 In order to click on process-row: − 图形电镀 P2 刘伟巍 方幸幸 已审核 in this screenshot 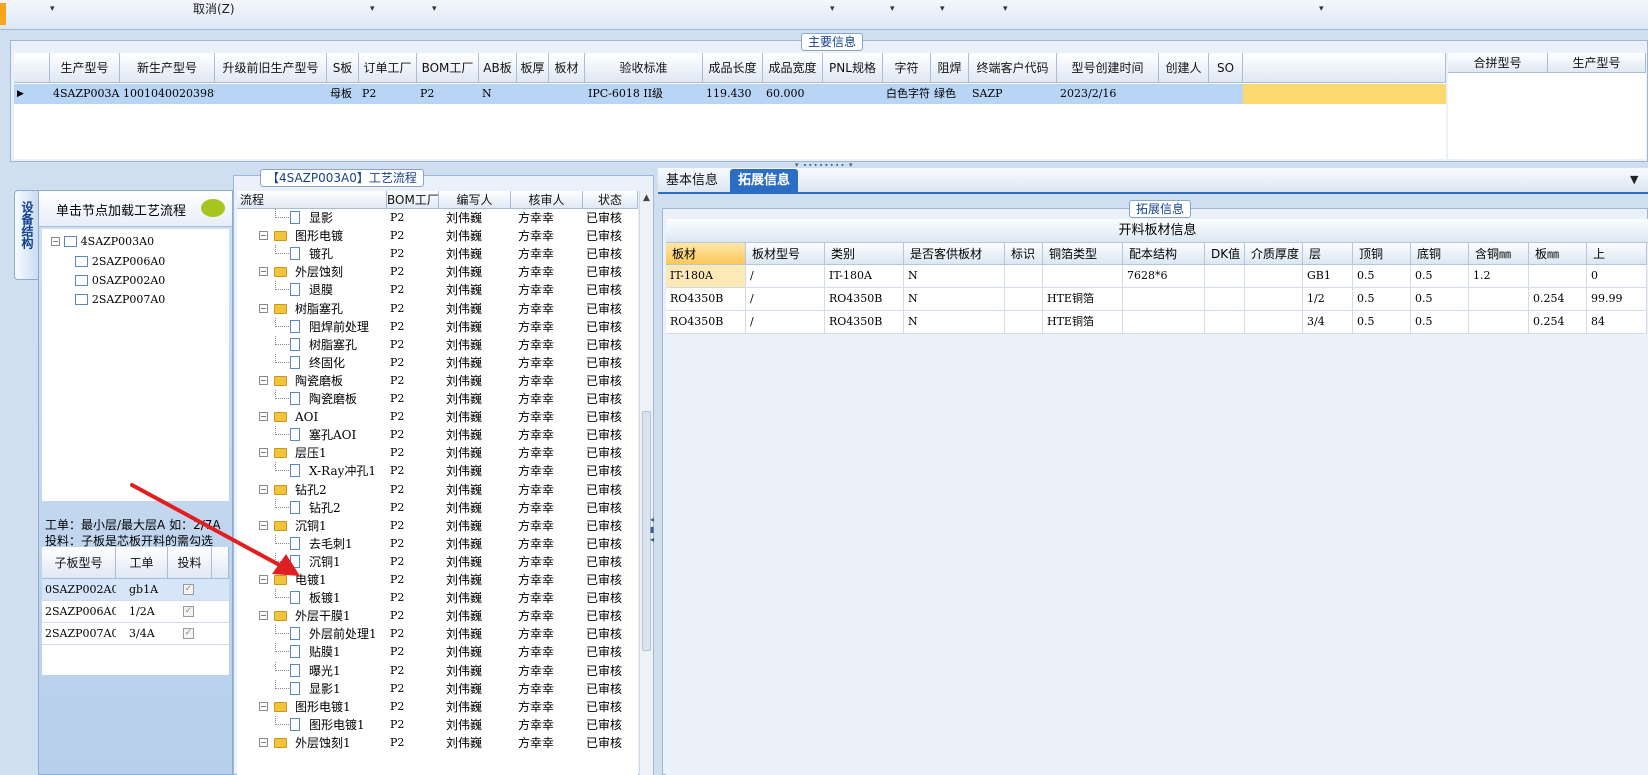, I will do `click(437, 236)`.